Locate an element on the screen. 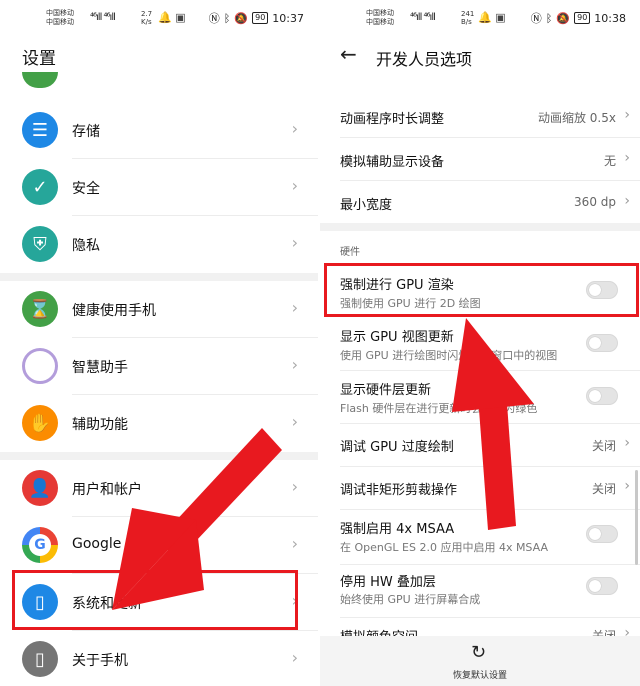  arrow-head is located at coordinates (493, 365).